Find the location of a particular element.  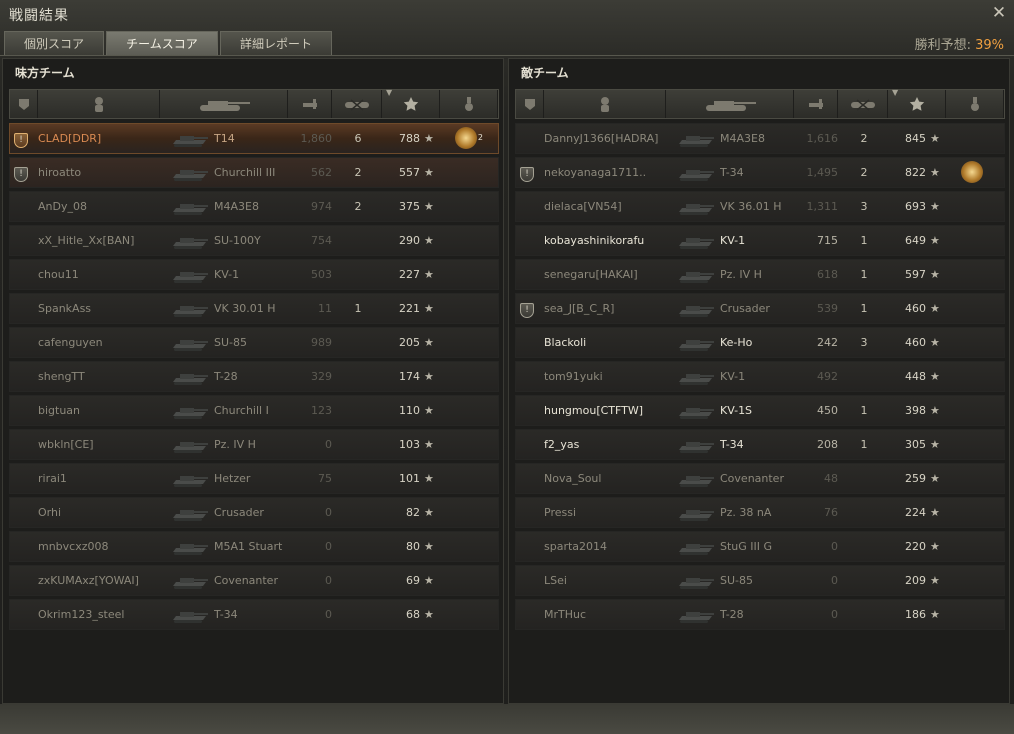

allied-header-player-icon is located at coordinates (99, 104).